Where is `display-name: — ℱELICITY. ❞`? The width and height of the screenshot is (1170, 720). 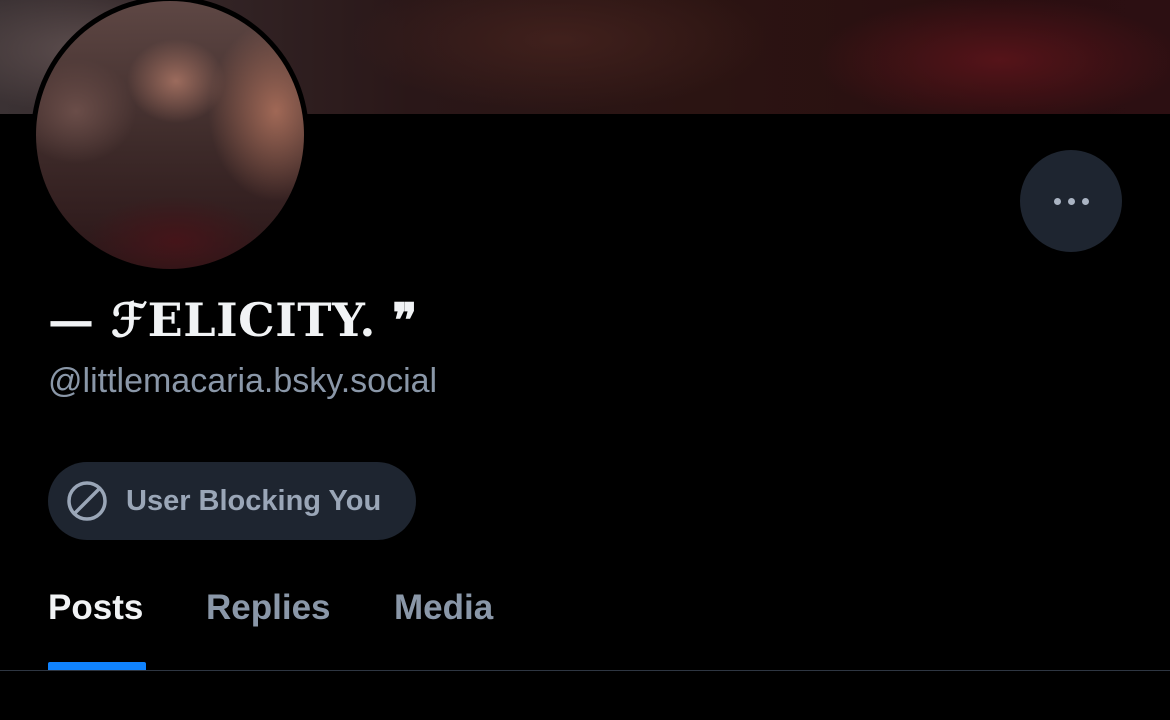
display-name: — ℱELICITY. ❞ is located at coordinates (233, 320).